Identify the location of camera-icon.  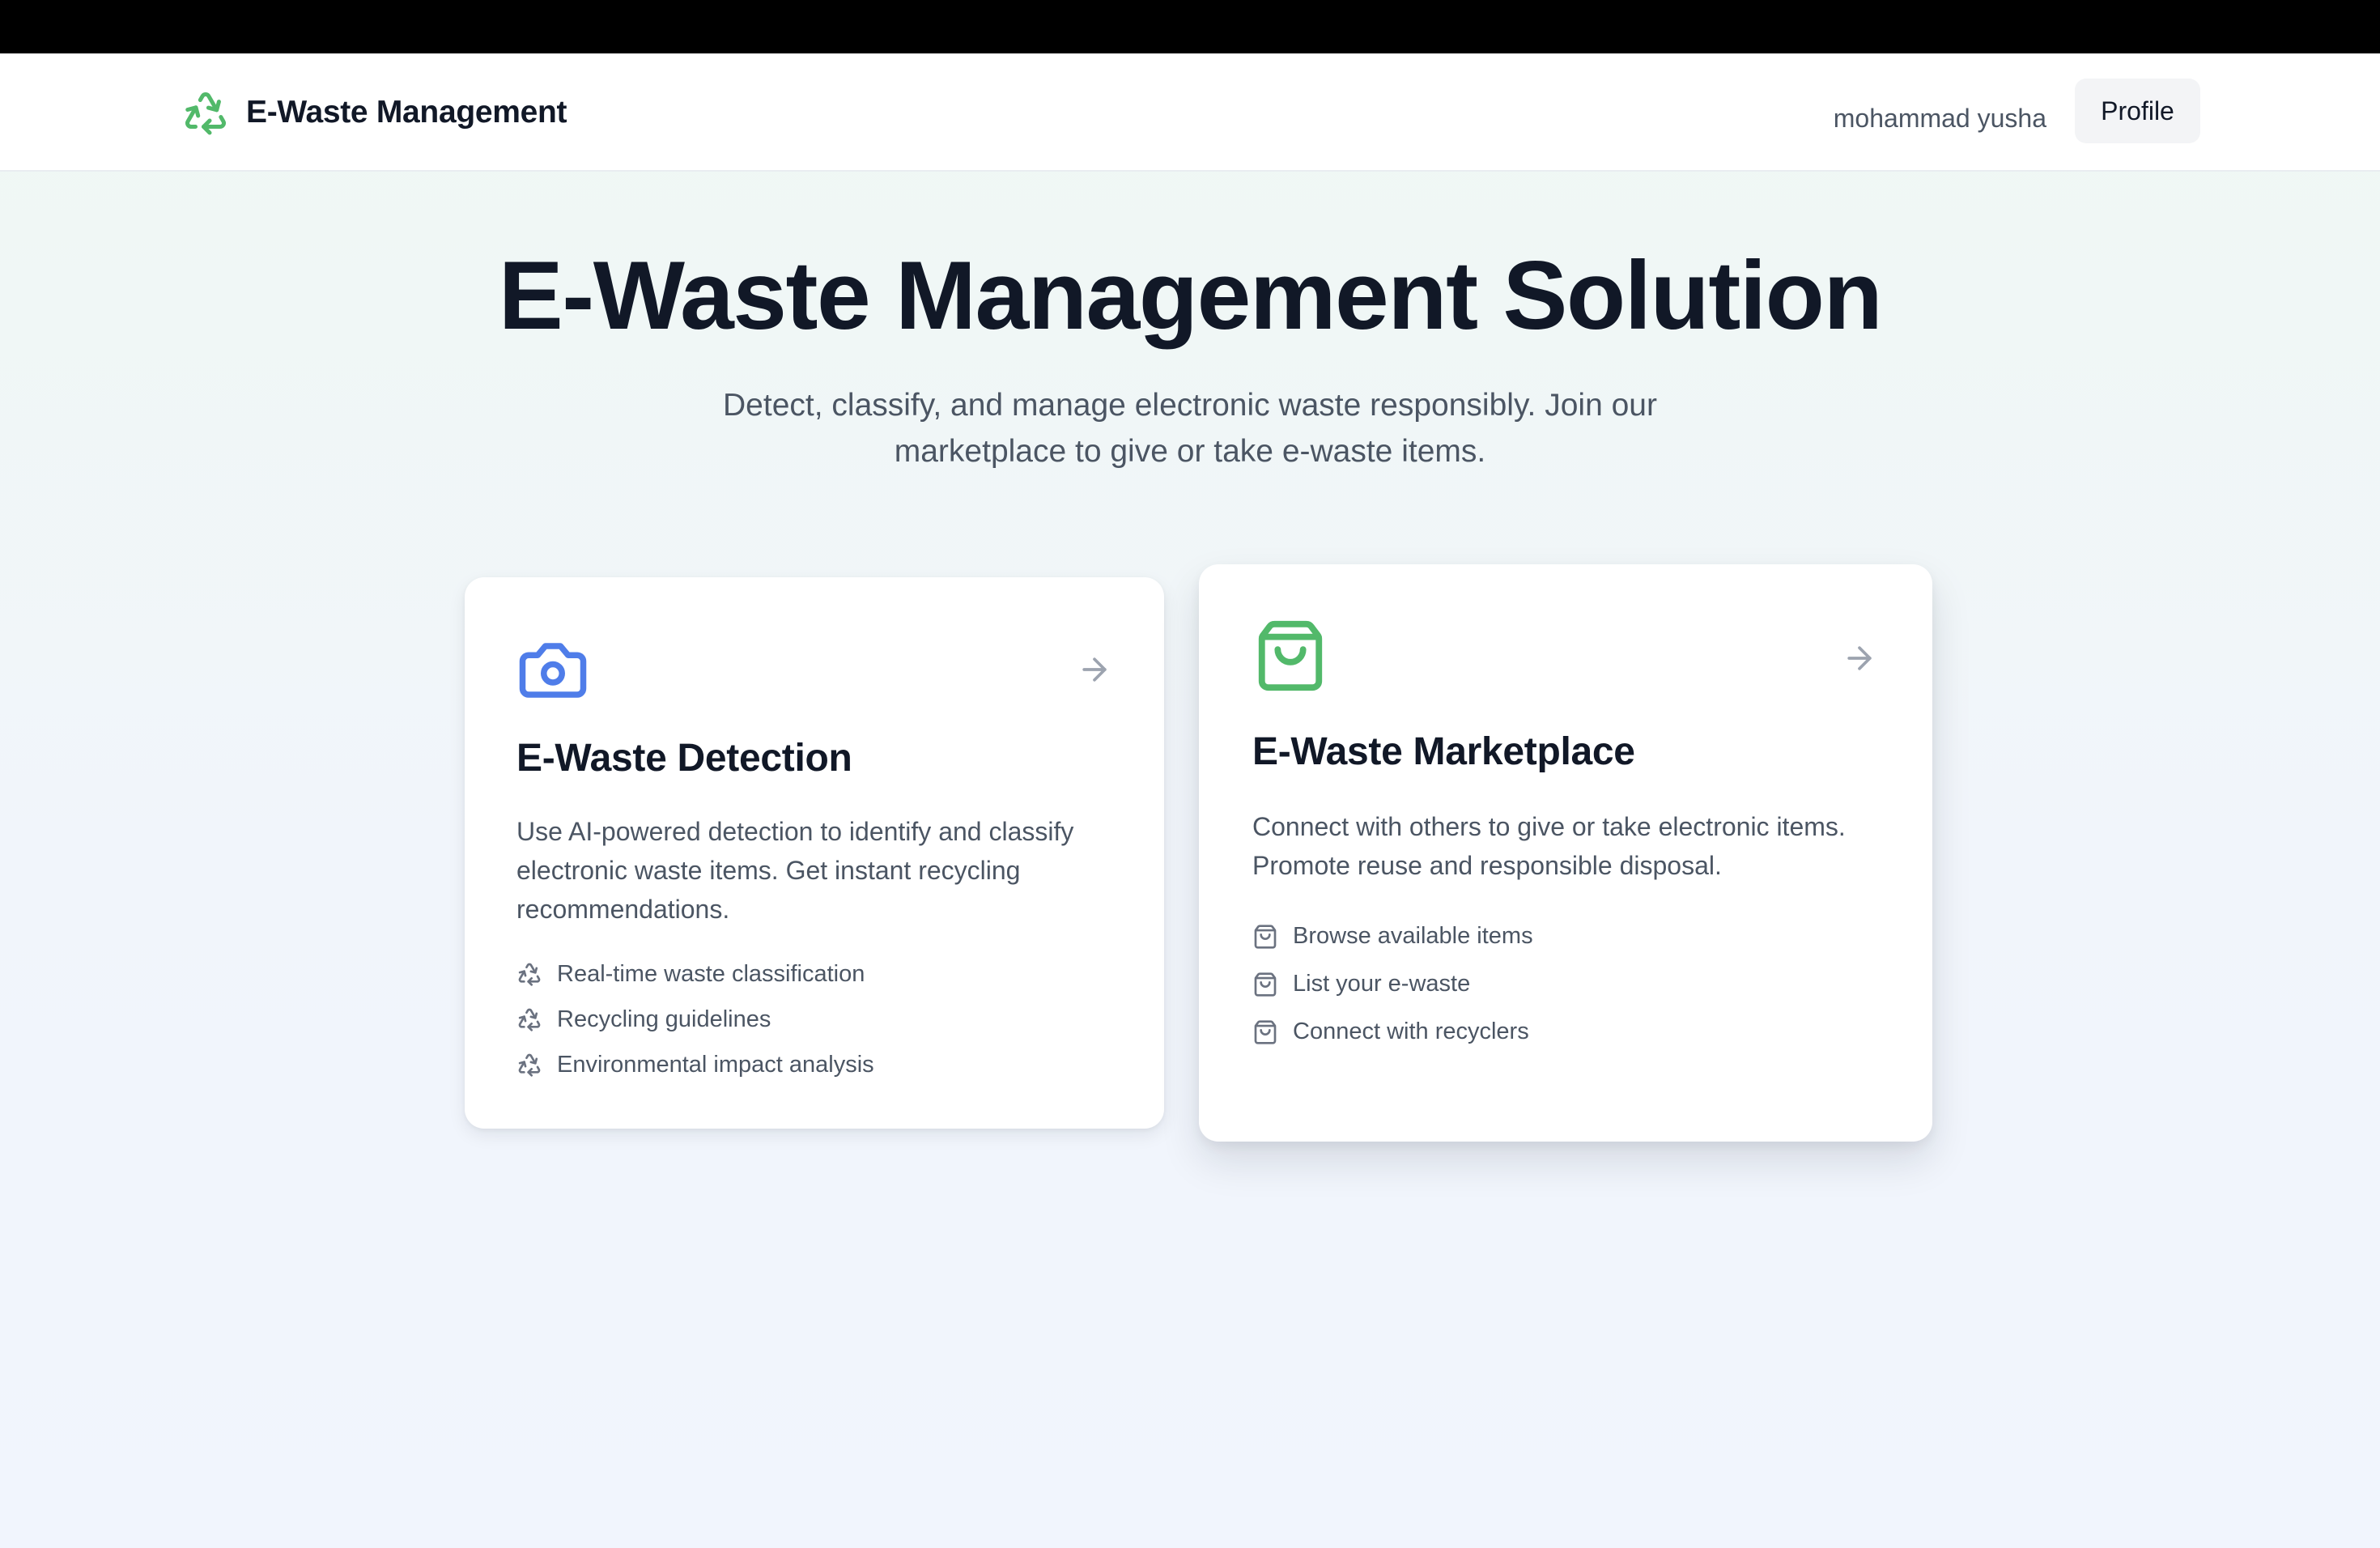
(553, 671).